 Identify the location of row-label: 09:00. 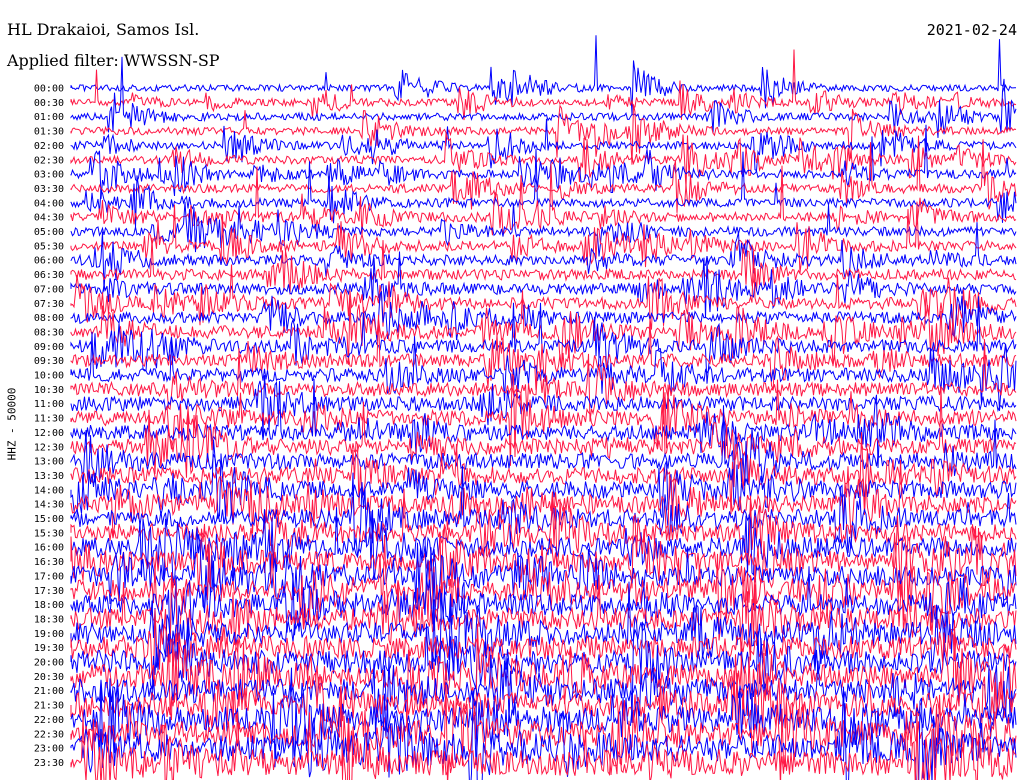
(49, 347).